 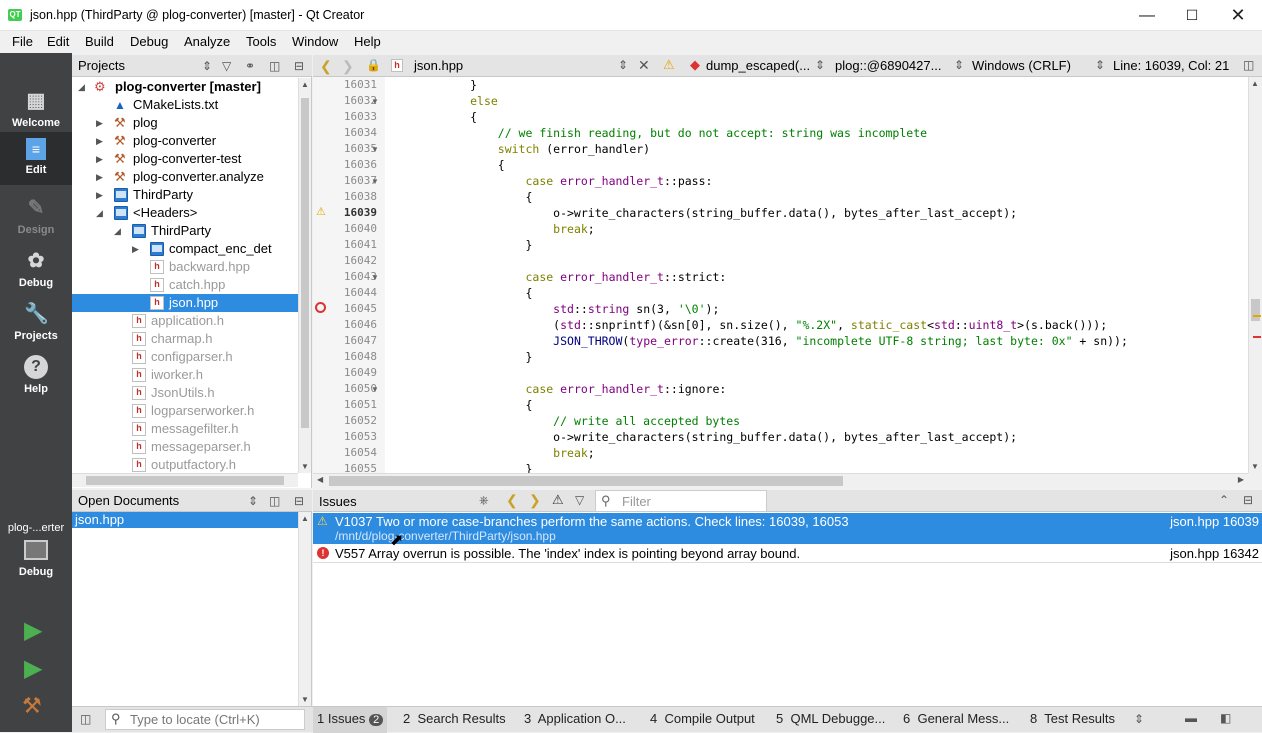 I want to click on tree-item: ▶ ⚒ plog, so click(x=185, y=123).